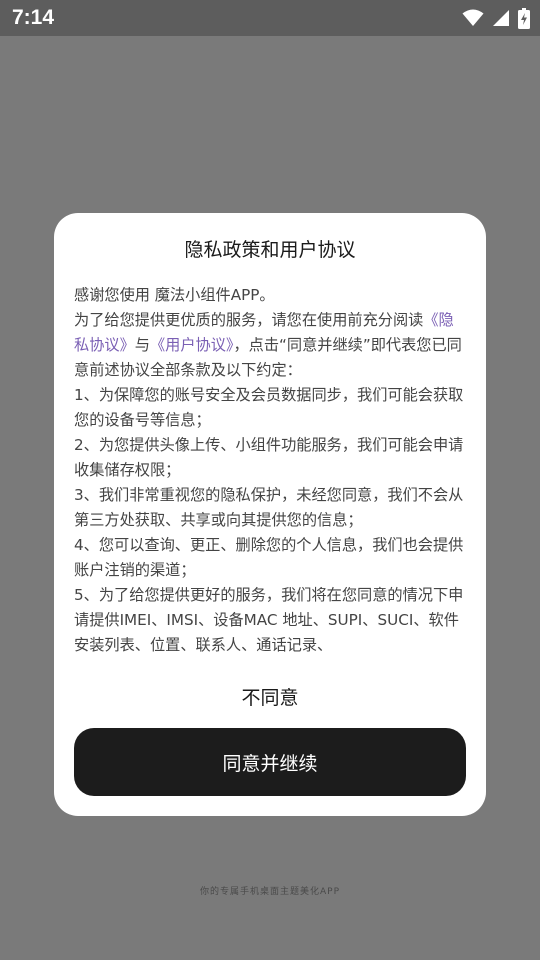 The width and height of the screenshot is (540, 960). What do you see at coordinates (33, 17) in the screenshot?
I see `status-time: 7:14` at bounding box center [33, 17].